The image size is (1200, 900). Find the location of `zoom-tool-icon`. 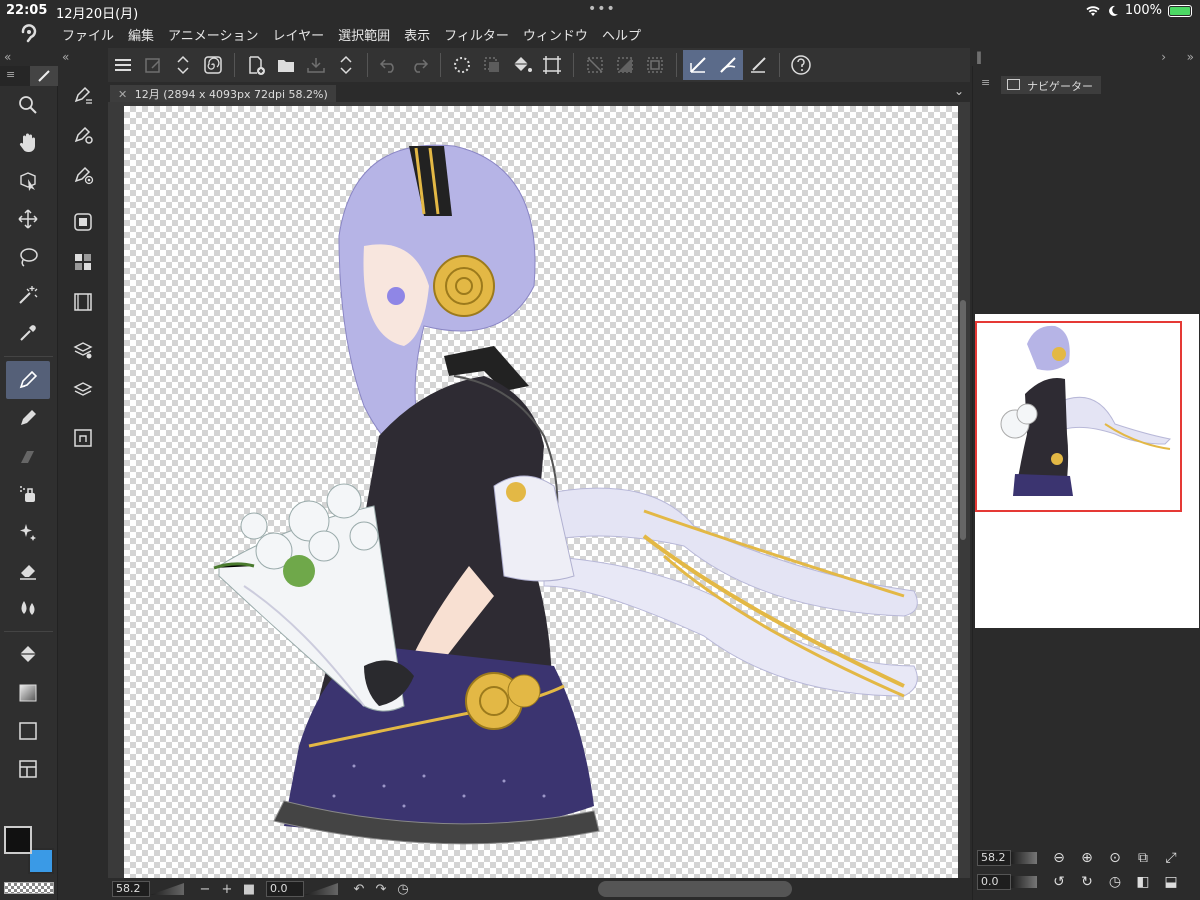

zoom-tool-icon is located at coordinates (28, 105).